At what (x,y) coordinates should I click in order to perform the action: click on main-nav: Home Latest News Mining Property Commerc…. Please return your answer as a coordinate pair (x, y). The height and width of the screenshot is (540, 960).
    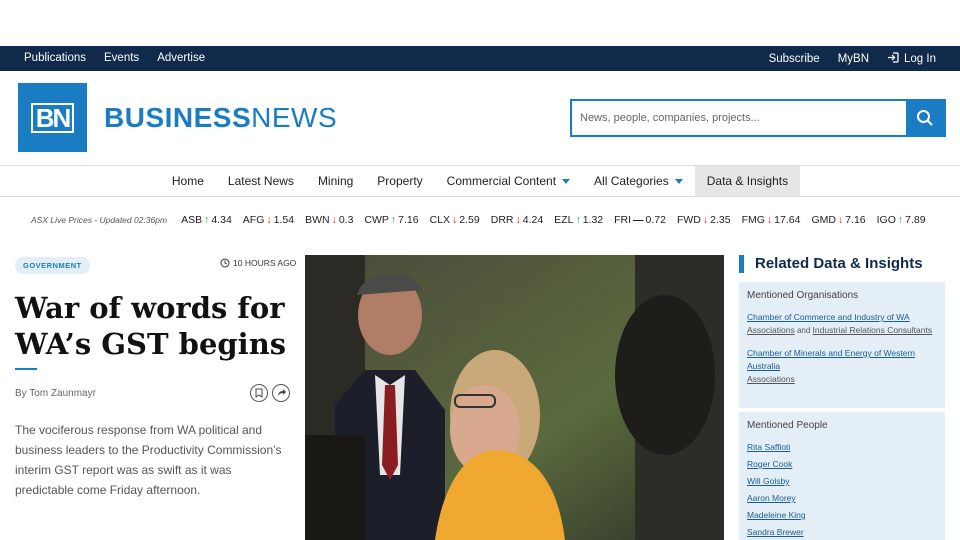
    Looking at the image, I should click on (480, 181).